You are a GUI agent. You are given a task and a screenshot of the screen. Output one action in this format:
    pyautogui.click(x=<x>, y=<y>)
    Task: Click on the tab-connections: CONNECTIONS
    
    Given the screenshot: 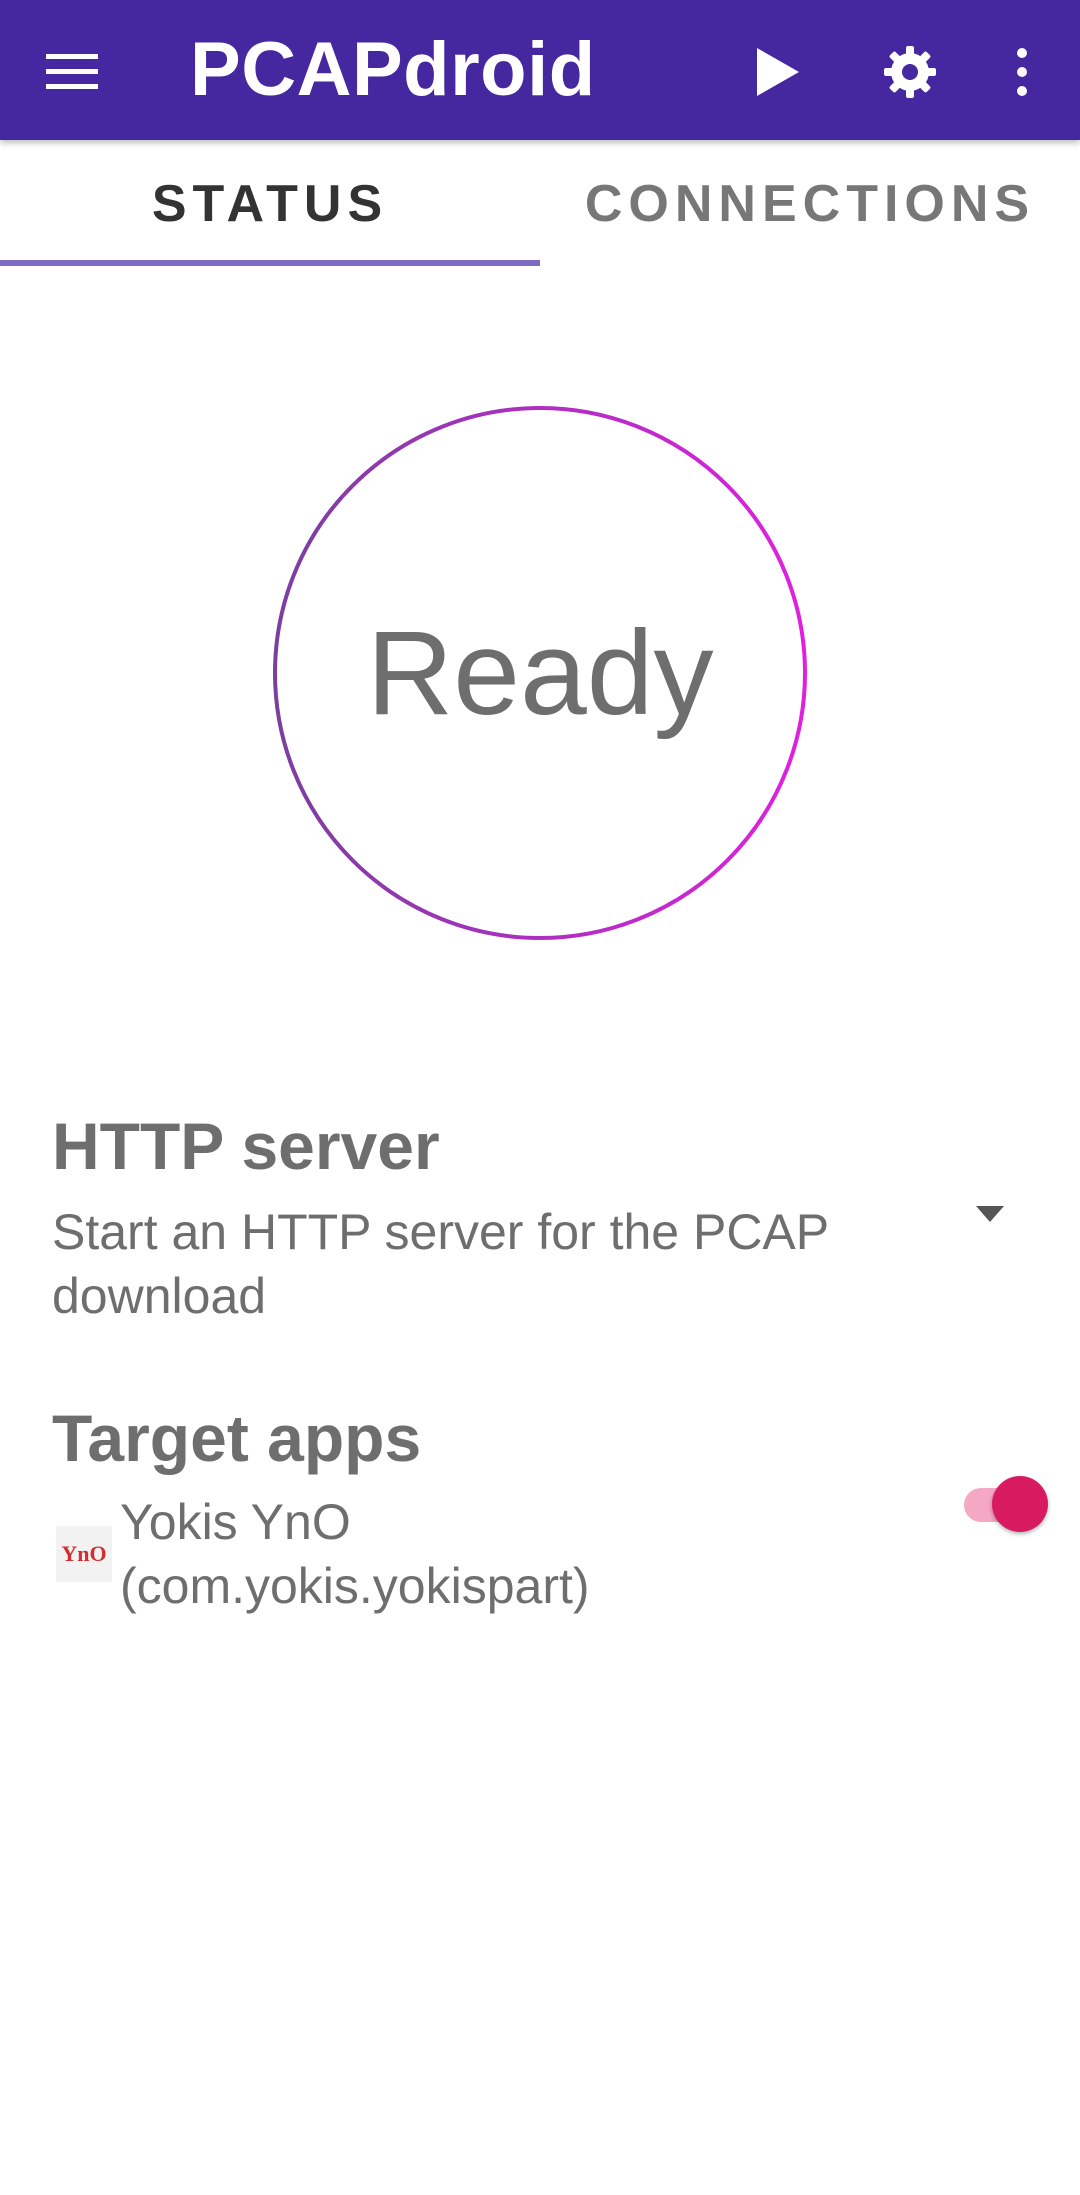 What is the action you would take?
    pyautogui.click(x=810, y=204)
    